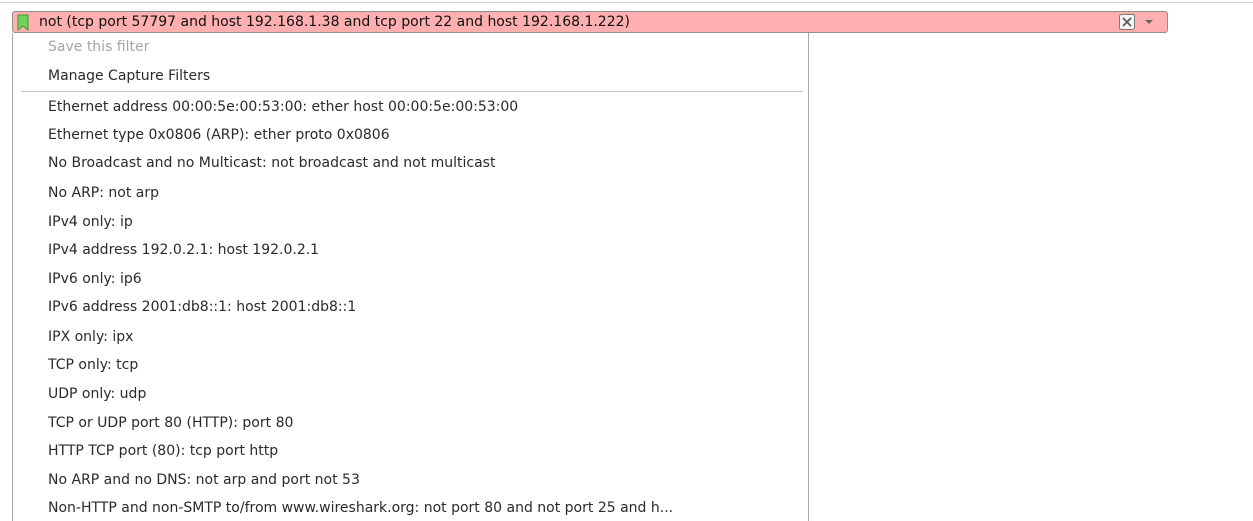  Describe the element at coordinates (97, 394) in the screenshot. I see `filter-menu-item: UDP only: udp` at that location.